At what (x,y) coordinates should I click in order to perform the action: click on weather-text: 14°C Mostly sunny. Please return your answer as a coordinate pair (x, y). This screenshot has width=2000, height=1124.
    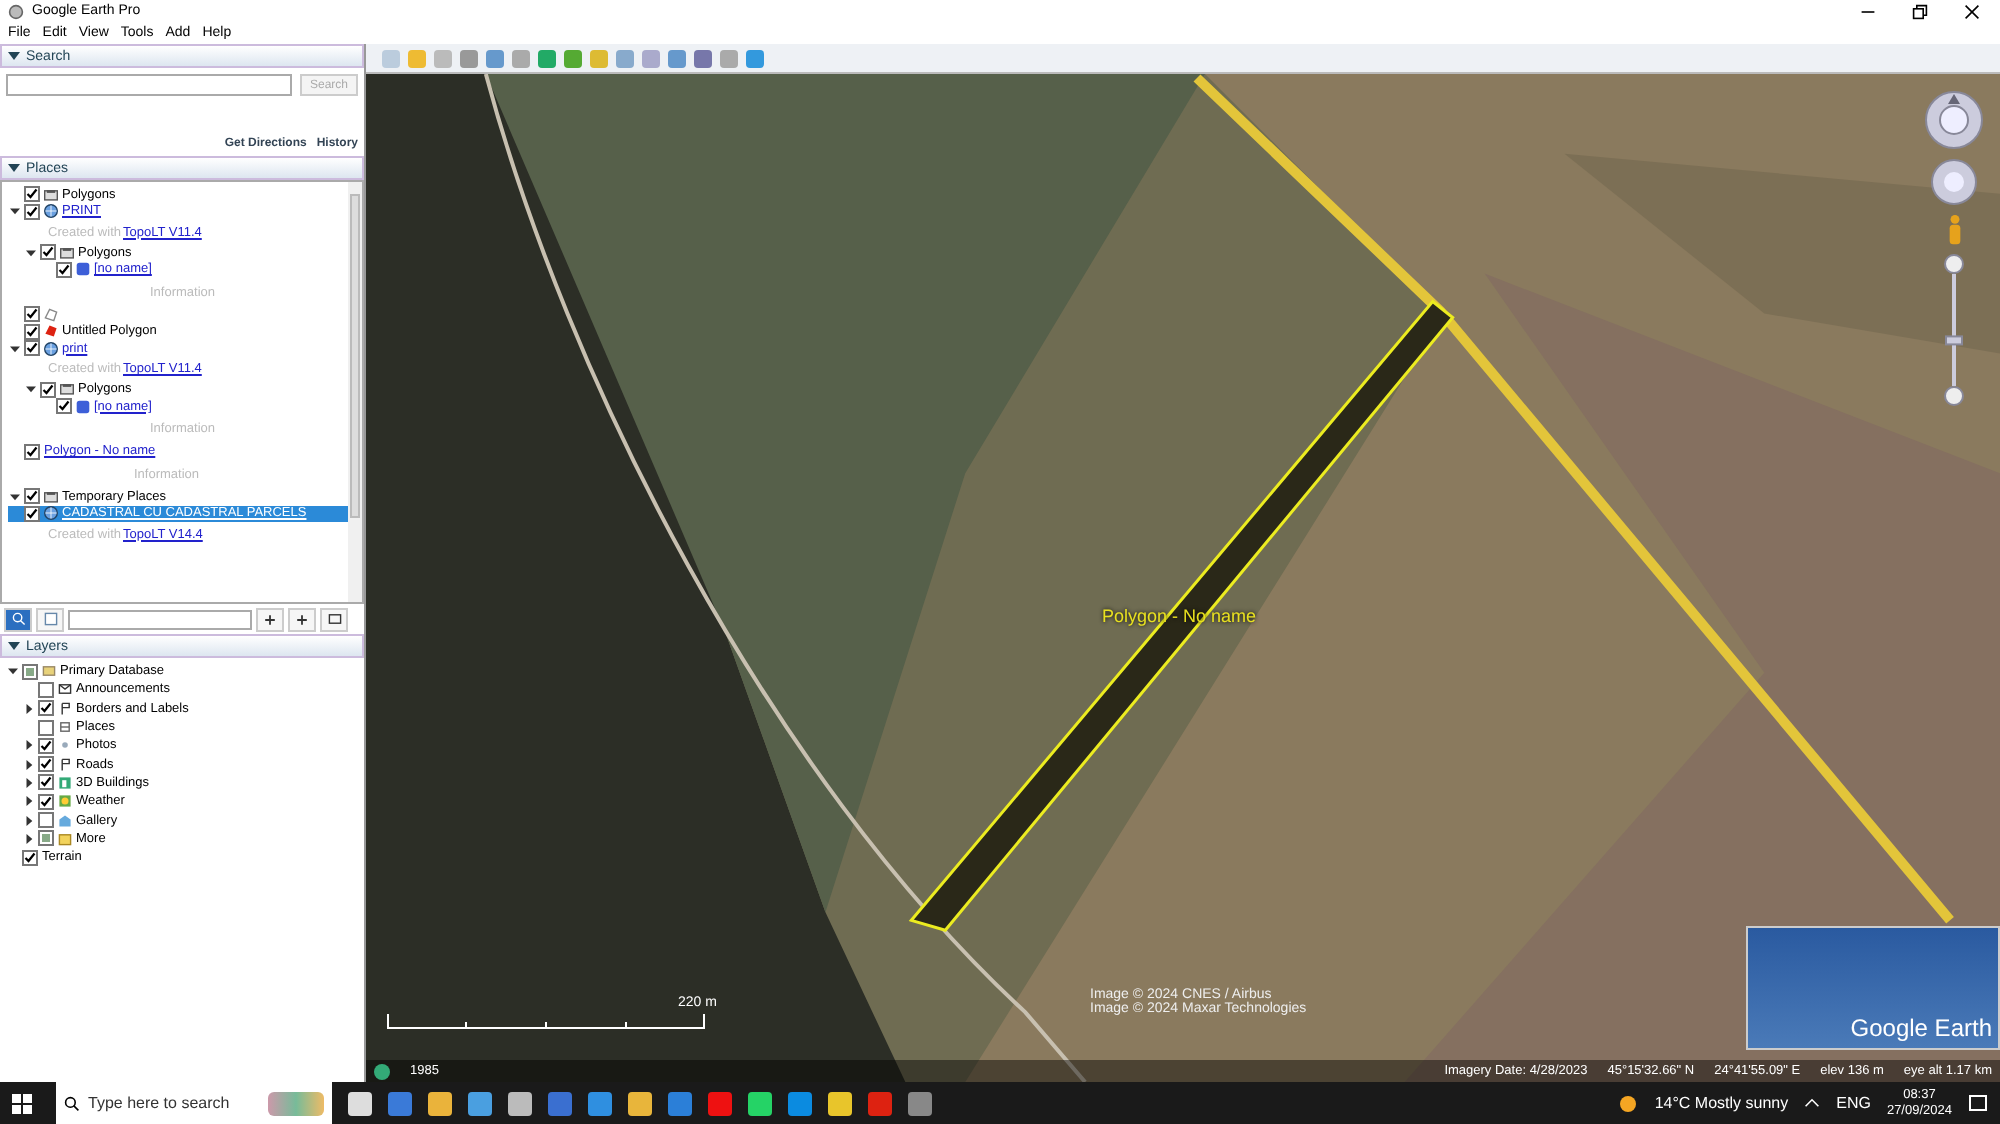
    Looking at the image, I should click on (1721, 1103).